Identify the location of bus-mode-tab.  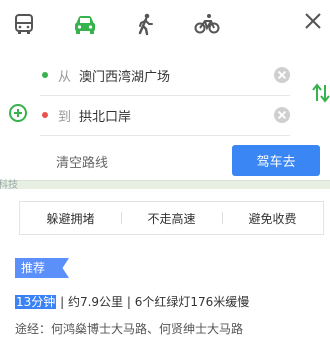
(24, 24).